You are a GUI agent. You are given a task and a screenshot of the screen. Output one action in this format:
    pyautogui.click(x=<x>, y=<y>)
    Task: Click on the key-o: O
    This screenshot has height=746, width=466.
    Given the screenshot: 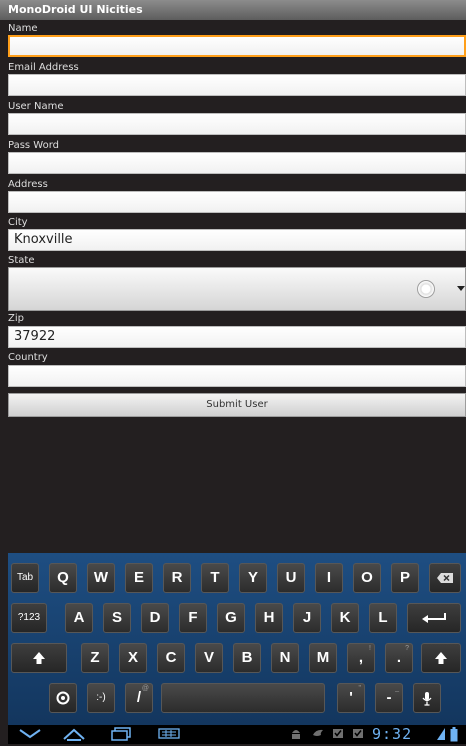 What is the action you would take?
    pyautogui.click(x=367, y=578)
    